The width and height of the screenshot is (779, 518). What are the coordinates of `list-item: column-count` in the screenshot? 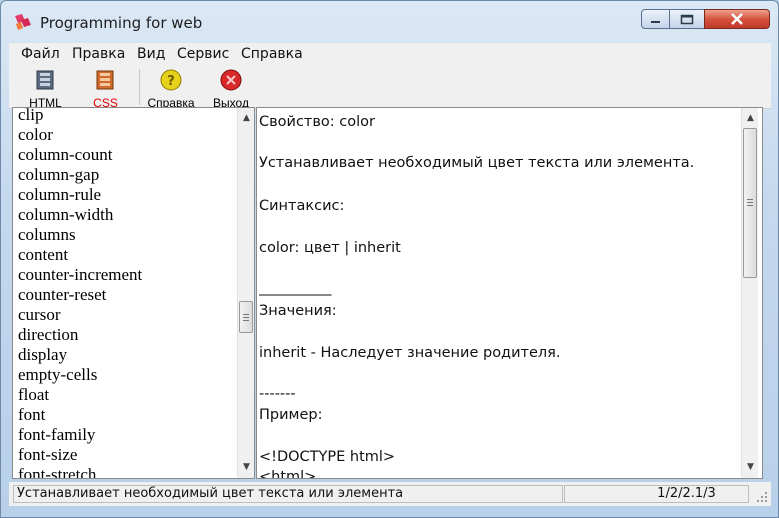 It's located at (65, 155).